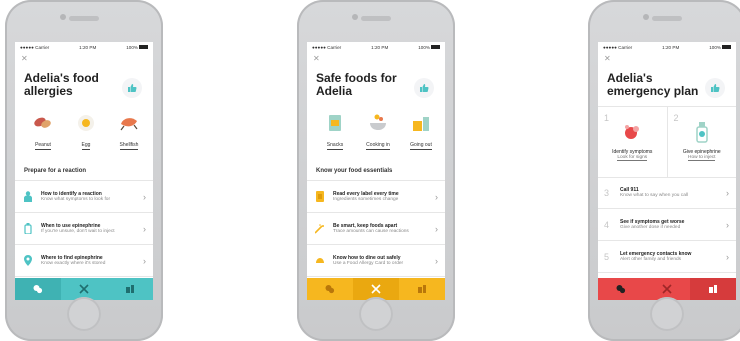  Describe the element at coordinates (28, 261) in the screenshot. I see `location-pin-icon` at that location.